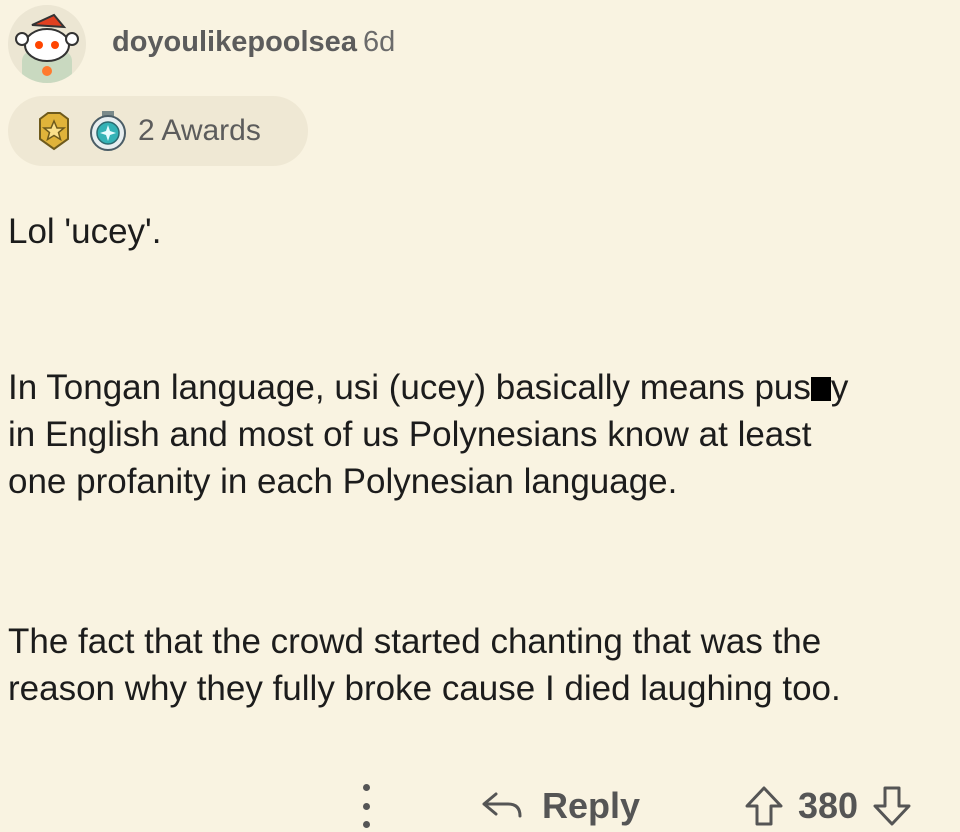 The height and width of the screenshot is (832, 960). What do you see at coordinates (820, 389) in the screenshot?
I see `redaction-block` at bounding box center [820, 389].